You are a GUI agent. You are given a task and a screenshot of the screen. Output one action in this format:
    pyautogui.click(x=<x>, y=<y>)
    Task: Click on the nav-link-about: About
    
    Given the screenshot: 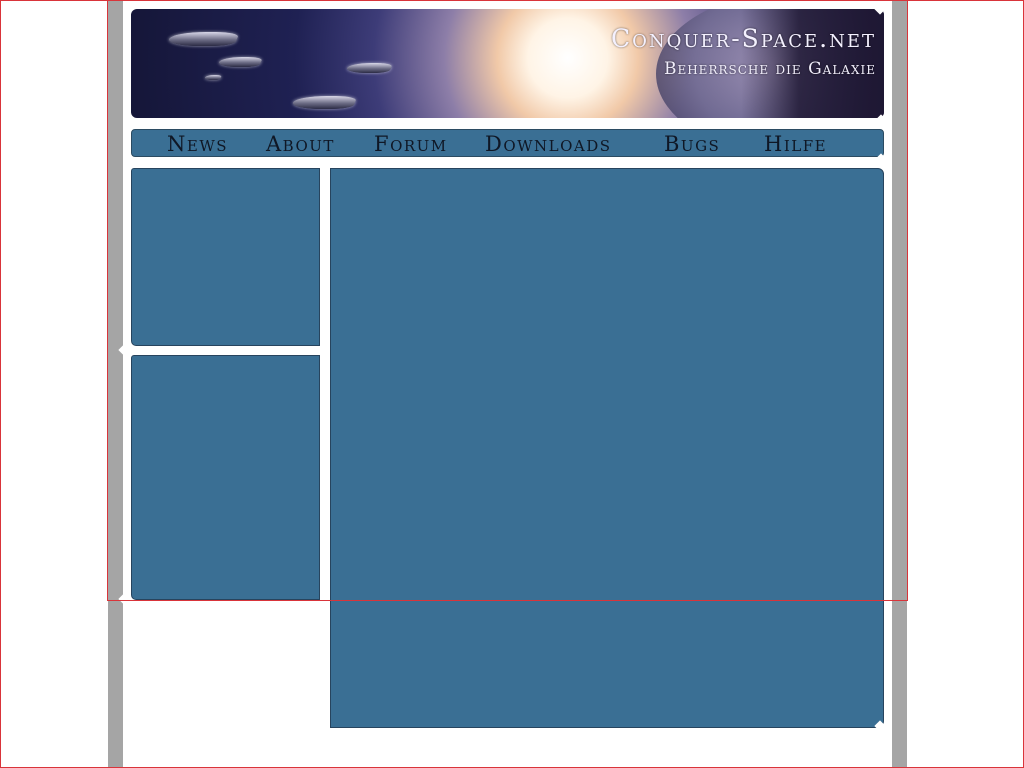 What is the action you would take?
    pyautogui.click(x=300, y=144)
    